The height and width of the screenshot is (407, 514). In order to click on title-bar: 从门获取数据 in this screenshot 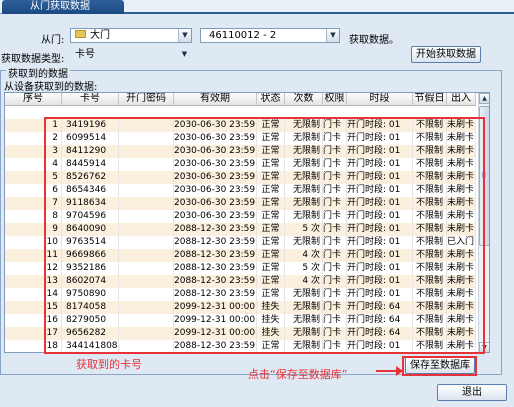, I will do `click(257, 7)`.